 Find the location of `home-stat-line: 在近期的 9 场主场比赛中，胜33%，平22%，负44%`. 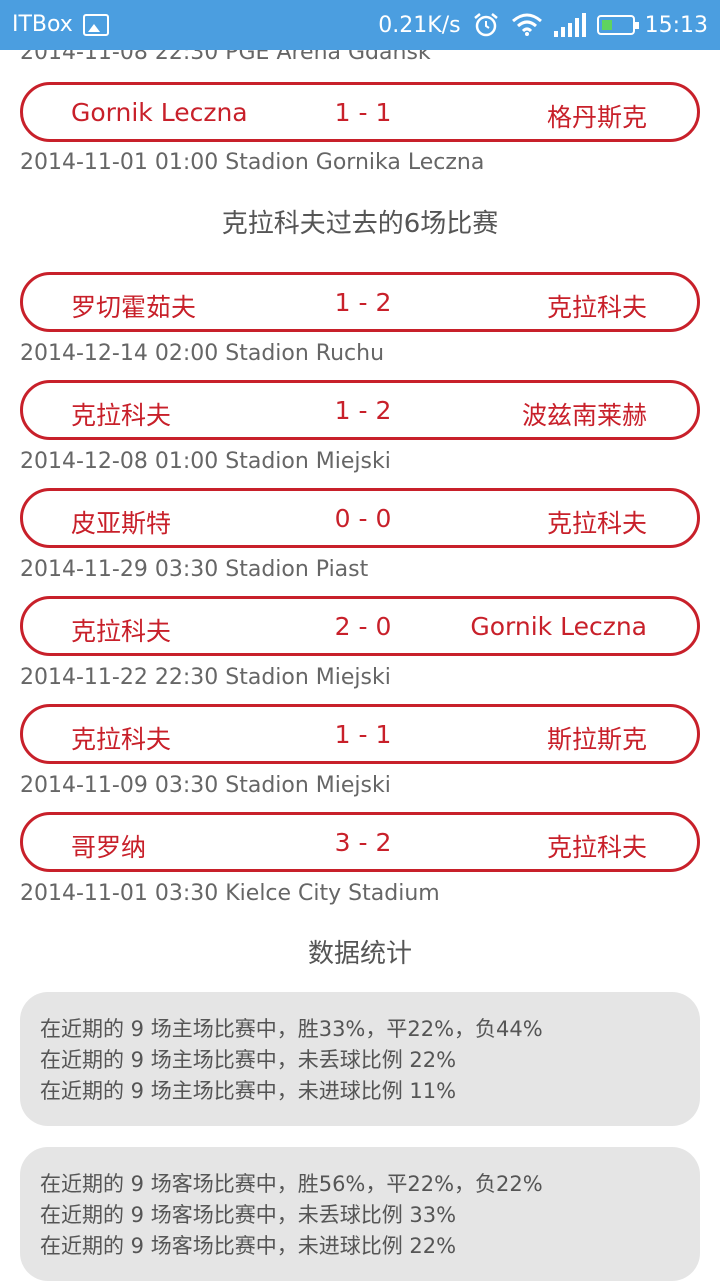

home-stat-line: 在近期的 9 场主场比赛中，胜33%，平22%，负44% is located at coordinates (291, 1029).